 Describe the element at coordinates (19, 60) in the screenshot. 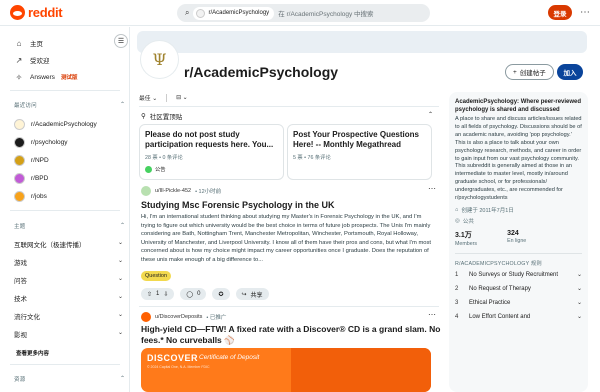

I see `popular-icon: ↗` at that location.